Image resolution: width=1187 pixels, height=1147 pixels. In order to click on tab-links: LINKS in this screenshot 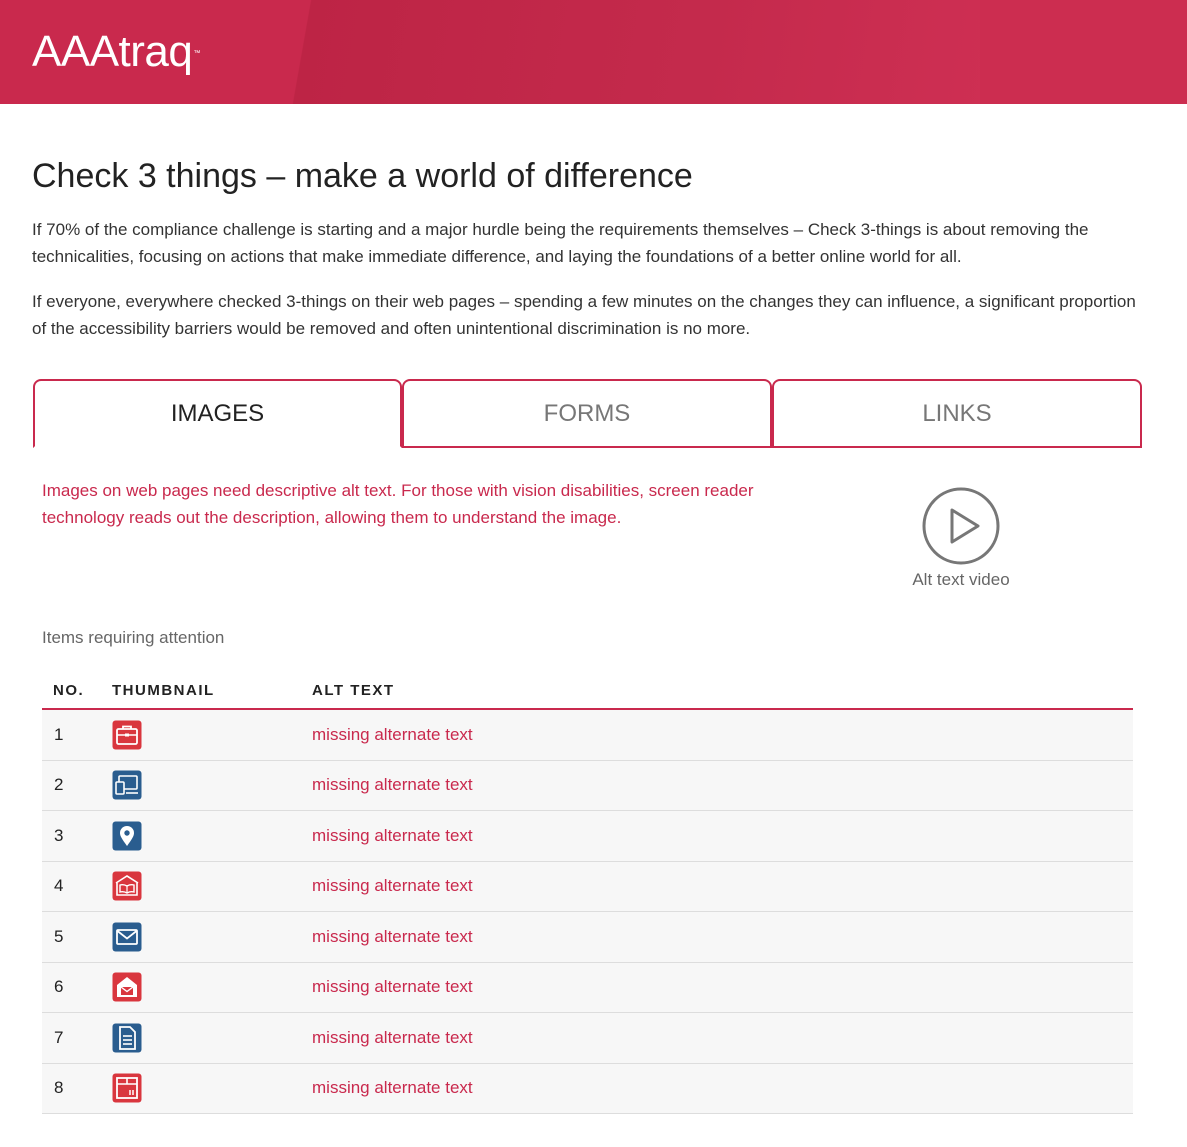, I will do `click(957, 413)`.